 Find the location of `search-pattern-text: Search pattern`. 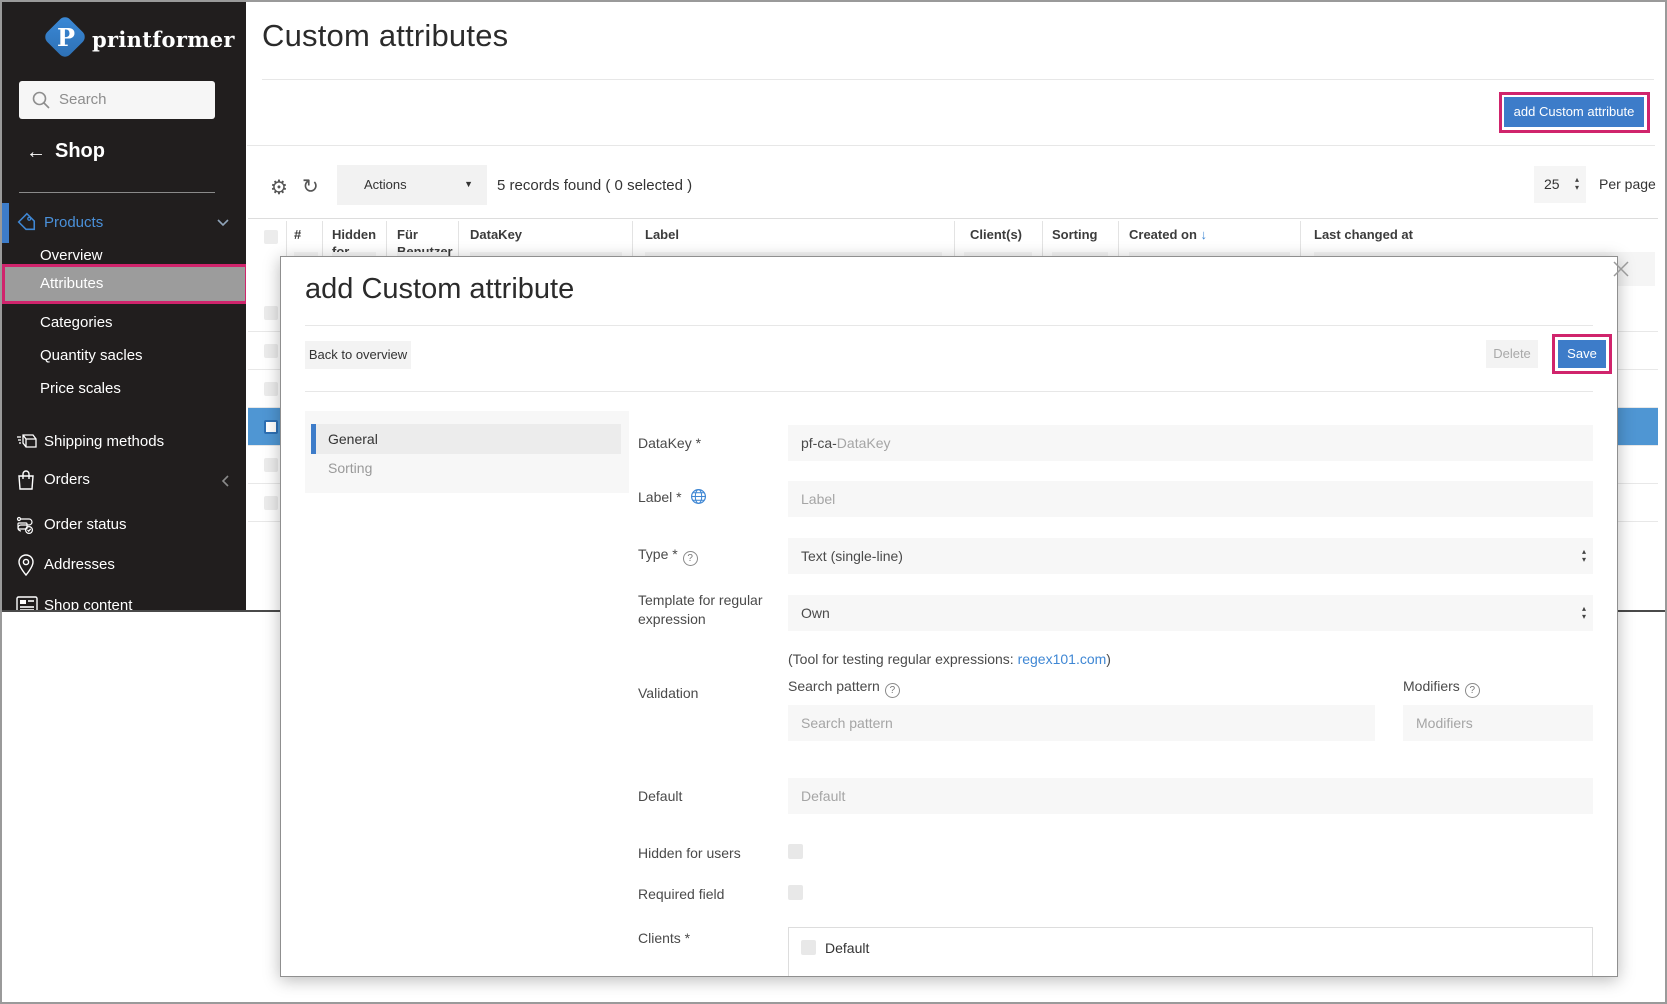

search-pattern-text: Search pattern is located at coordinates (834, 686).